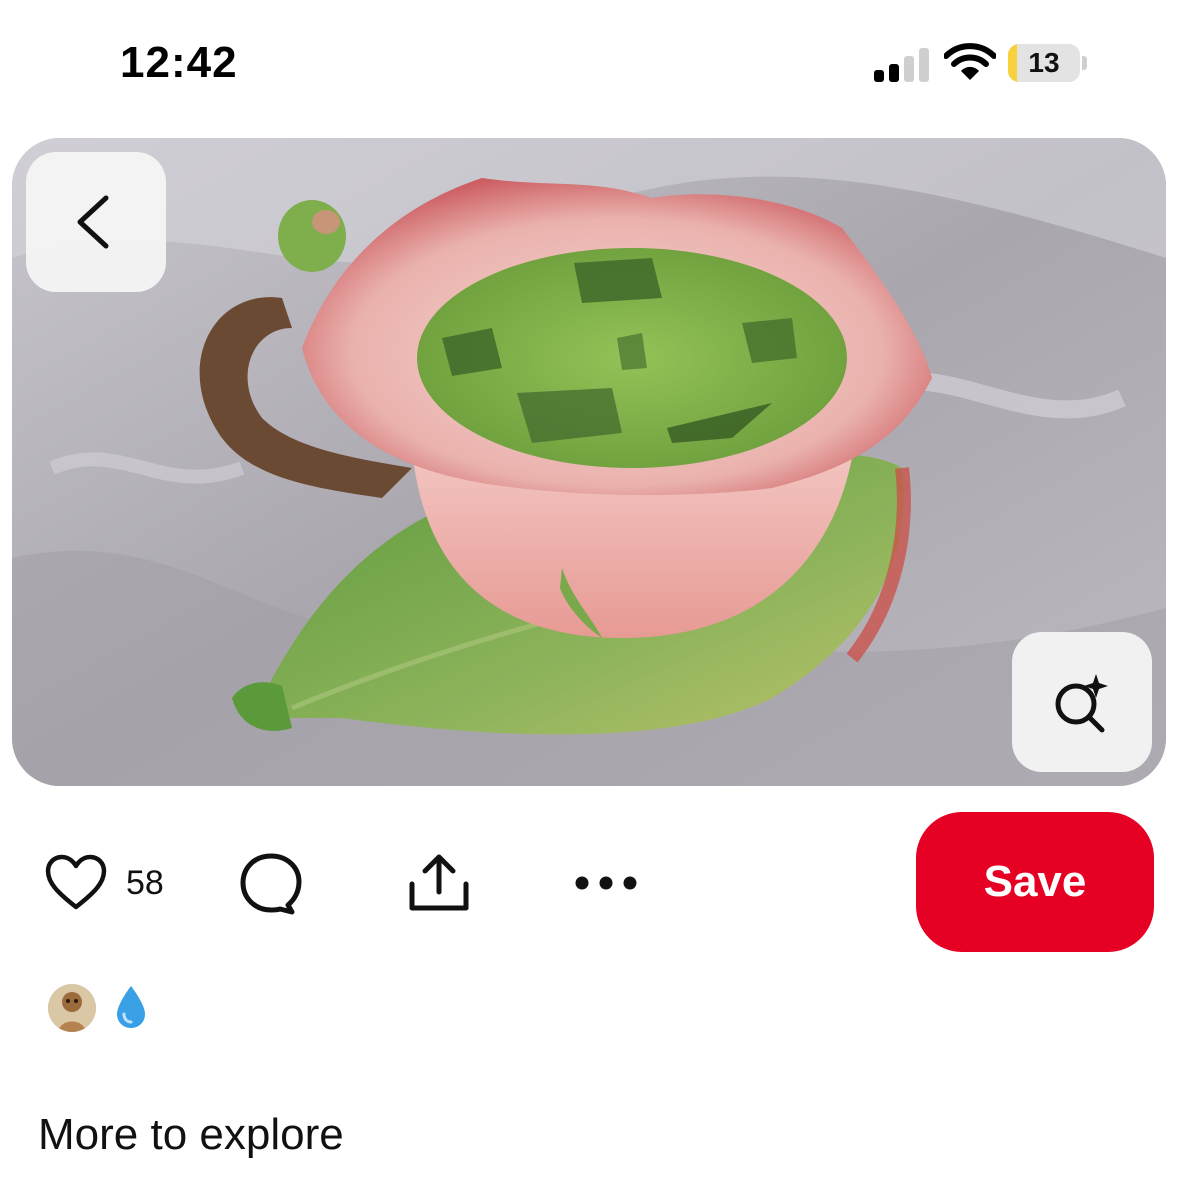  What do you see at coordinates (1084, 63) in the screenshot?
I see `battery-cap` at bounding box center [1084, 63].